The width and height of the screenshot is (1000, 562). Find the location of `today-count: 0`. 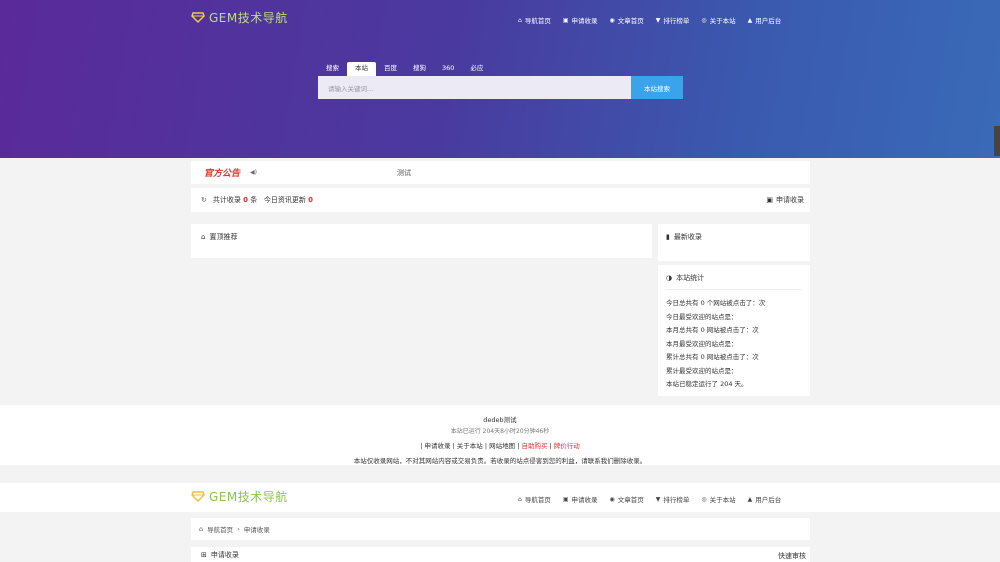

today-count: 0 is located at coordinates (311, 200).